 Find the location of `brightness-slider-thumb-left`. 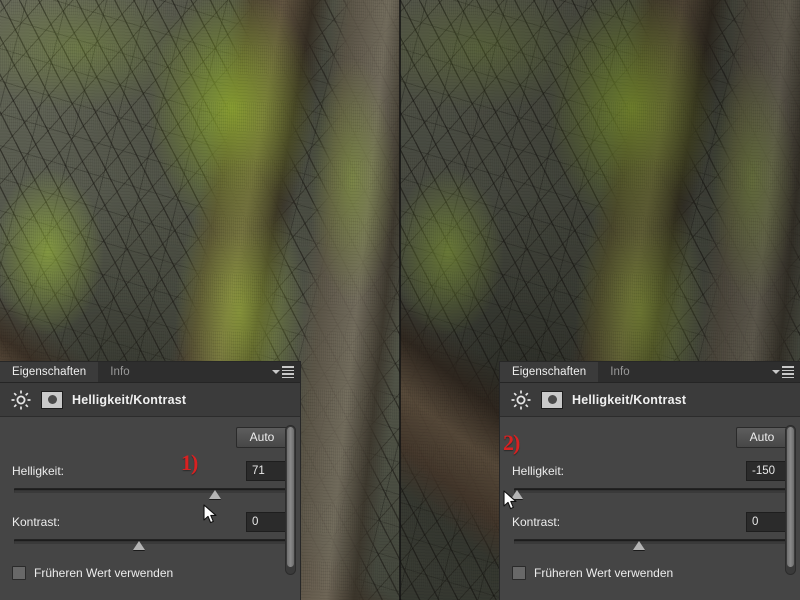

brightness-slider-thumb-left is located at coordinates (215, 494).